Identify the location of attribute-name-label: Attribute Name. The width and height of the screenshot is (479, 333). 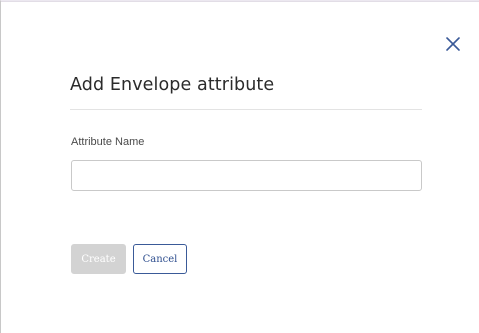
(108, 142).